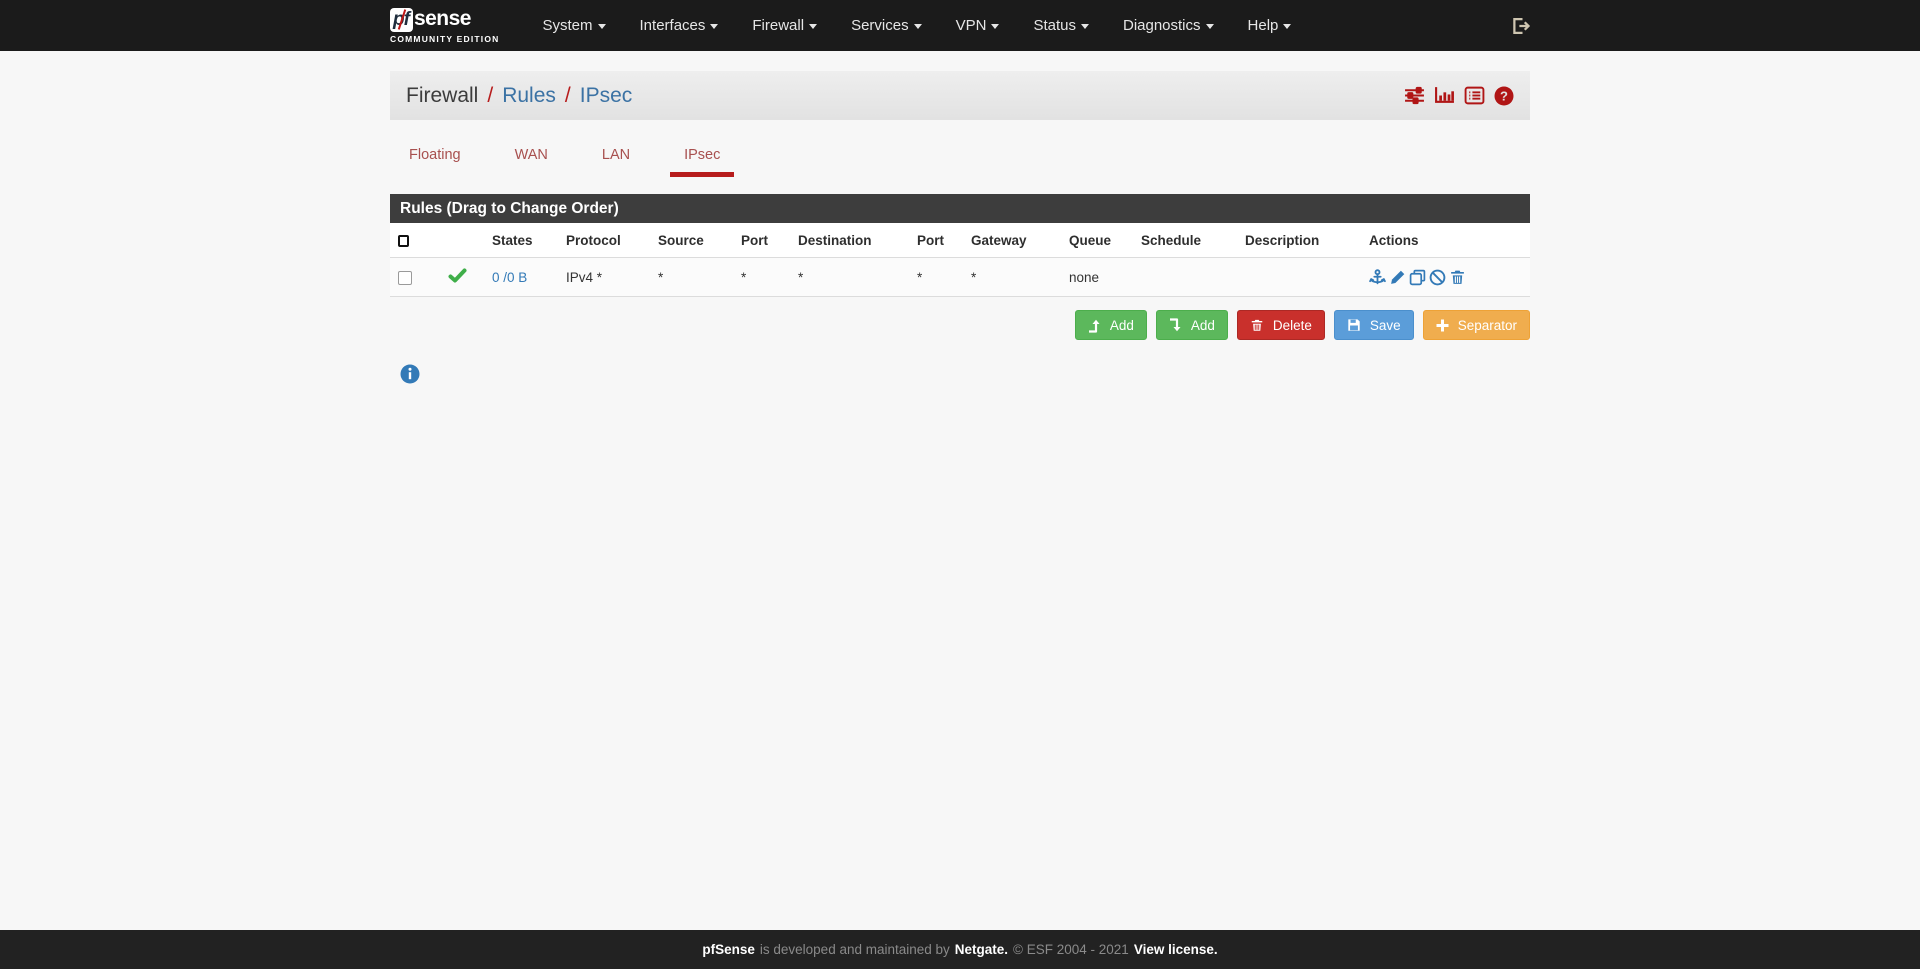 This screenshot has width=1920, height=969. What do you see at coordinates (462, 240) in the screenshot?
I see `col-status` at bounding box center [462, 240].